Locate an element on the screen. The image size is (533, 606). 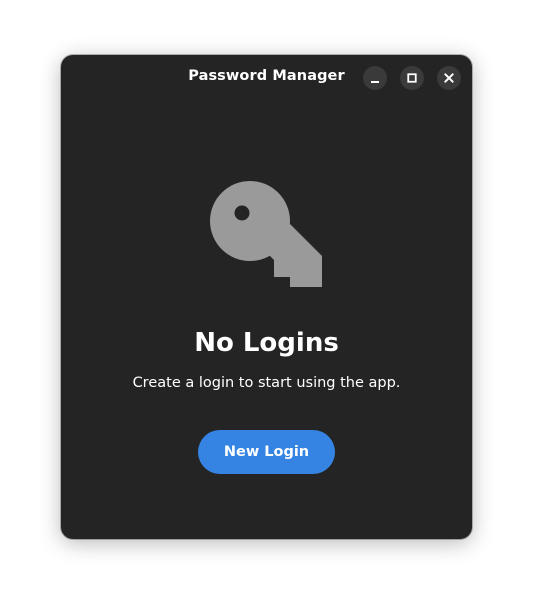
status-description: Create a login to start using the app. is located at coordinates (266, 383).